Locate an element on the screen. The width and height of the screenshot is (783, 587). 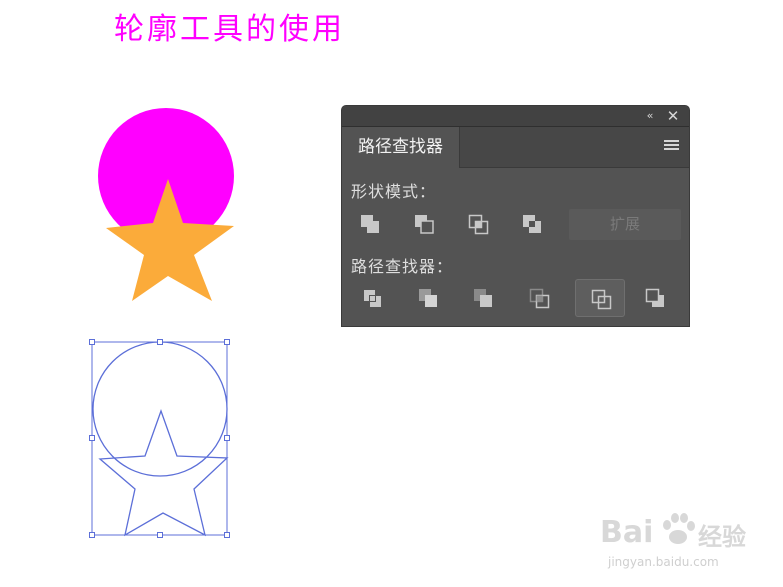
minus-back-icon is located at coordinates (655, 298).